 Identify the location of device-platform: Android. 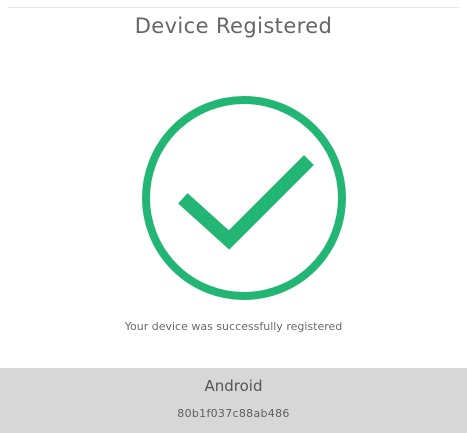
(233, 386).